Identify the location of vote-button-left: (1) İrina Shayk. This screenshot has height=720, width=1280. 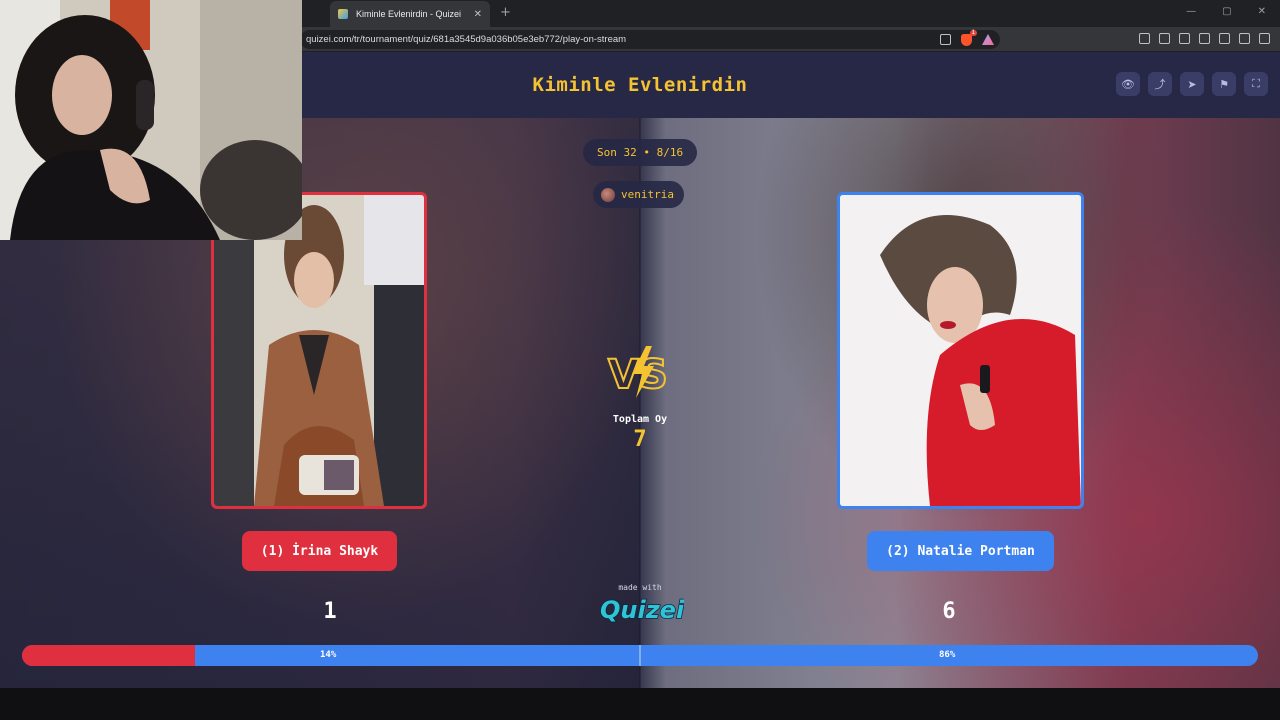
(319, 551).